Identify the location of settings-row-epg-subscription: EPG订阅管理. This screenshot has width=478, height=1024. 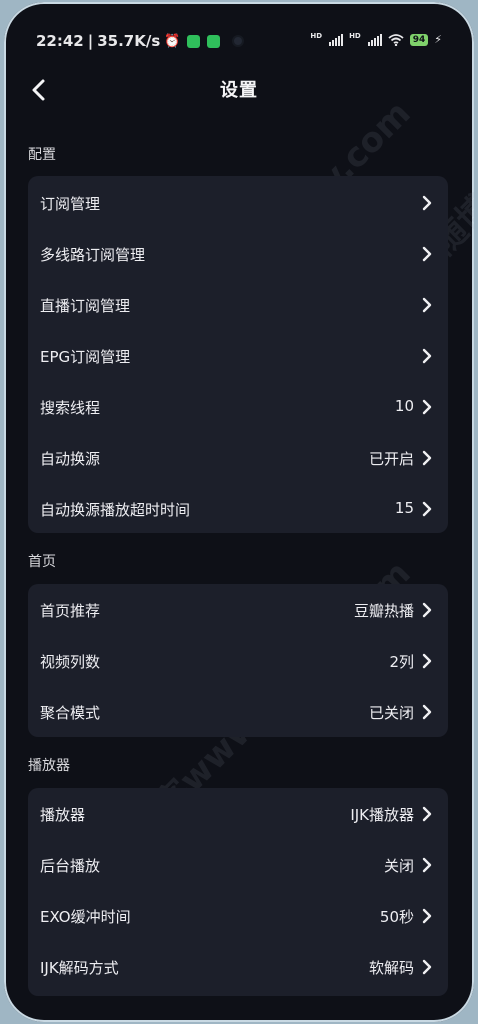
(238, 356).